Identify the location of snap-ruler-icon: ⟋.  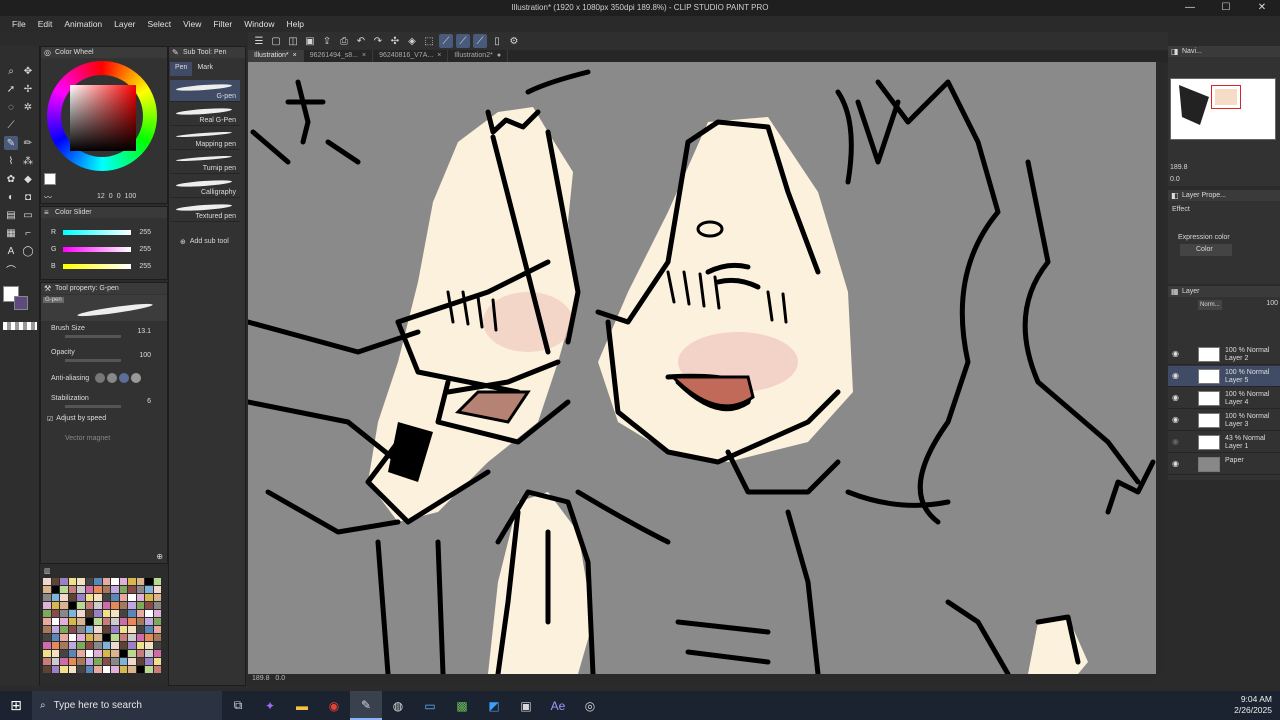
(446, 41).